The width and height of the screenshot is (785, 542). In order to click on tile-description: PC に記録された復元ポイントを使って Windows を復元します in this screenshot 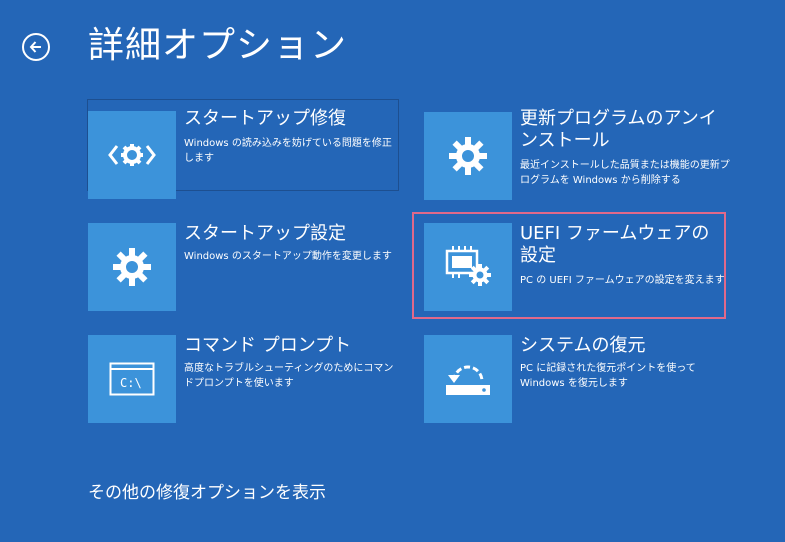, I will do `click(608, 376)`.